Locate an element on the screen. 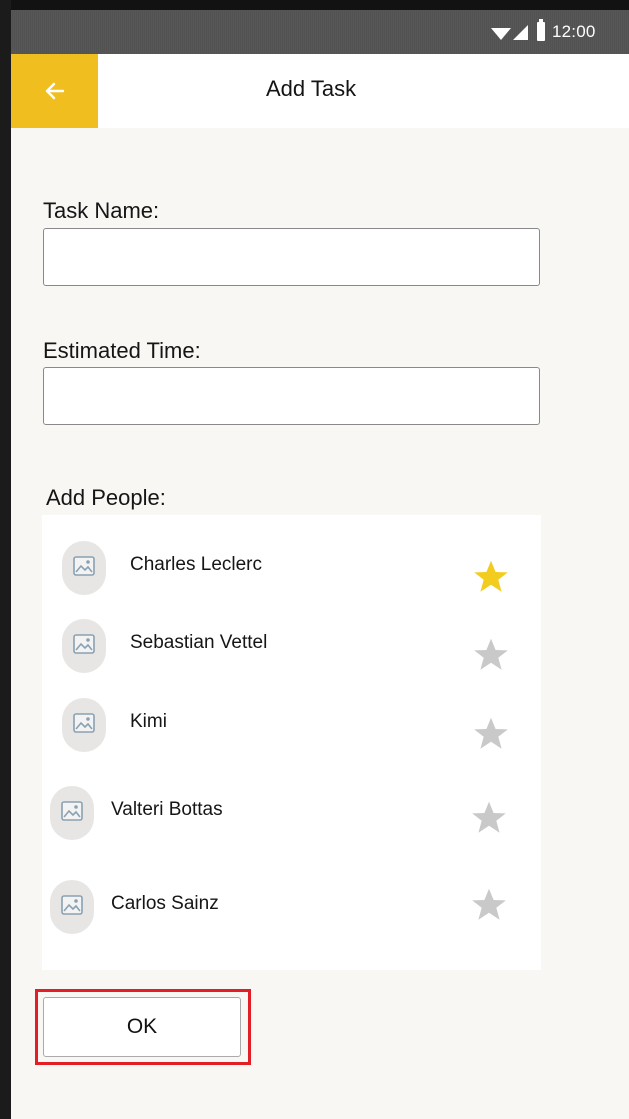  arrow-left-icon is located at coordinates (55, 91).